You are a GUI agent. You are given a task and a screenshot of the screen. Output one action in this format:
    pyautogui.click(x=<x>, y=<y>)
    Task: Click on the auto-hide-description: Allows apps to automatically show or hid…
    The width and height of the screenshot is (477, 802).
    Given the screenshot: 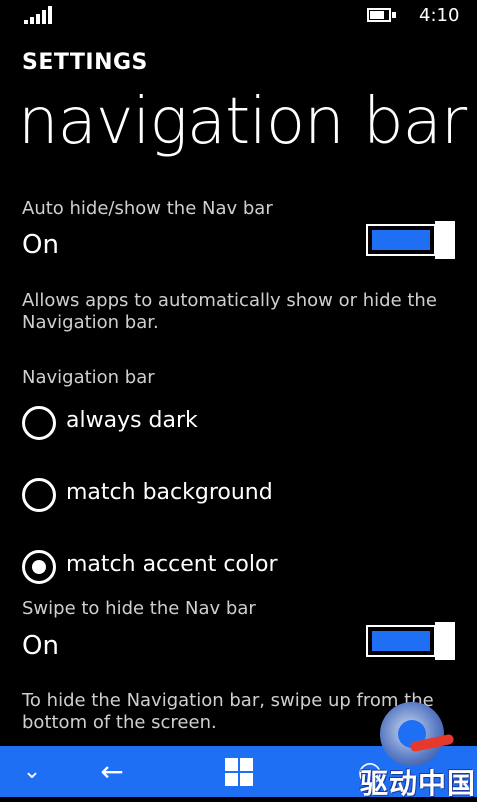 What is the action you would take?
    pyautogui.click(x=229, y=311)
    